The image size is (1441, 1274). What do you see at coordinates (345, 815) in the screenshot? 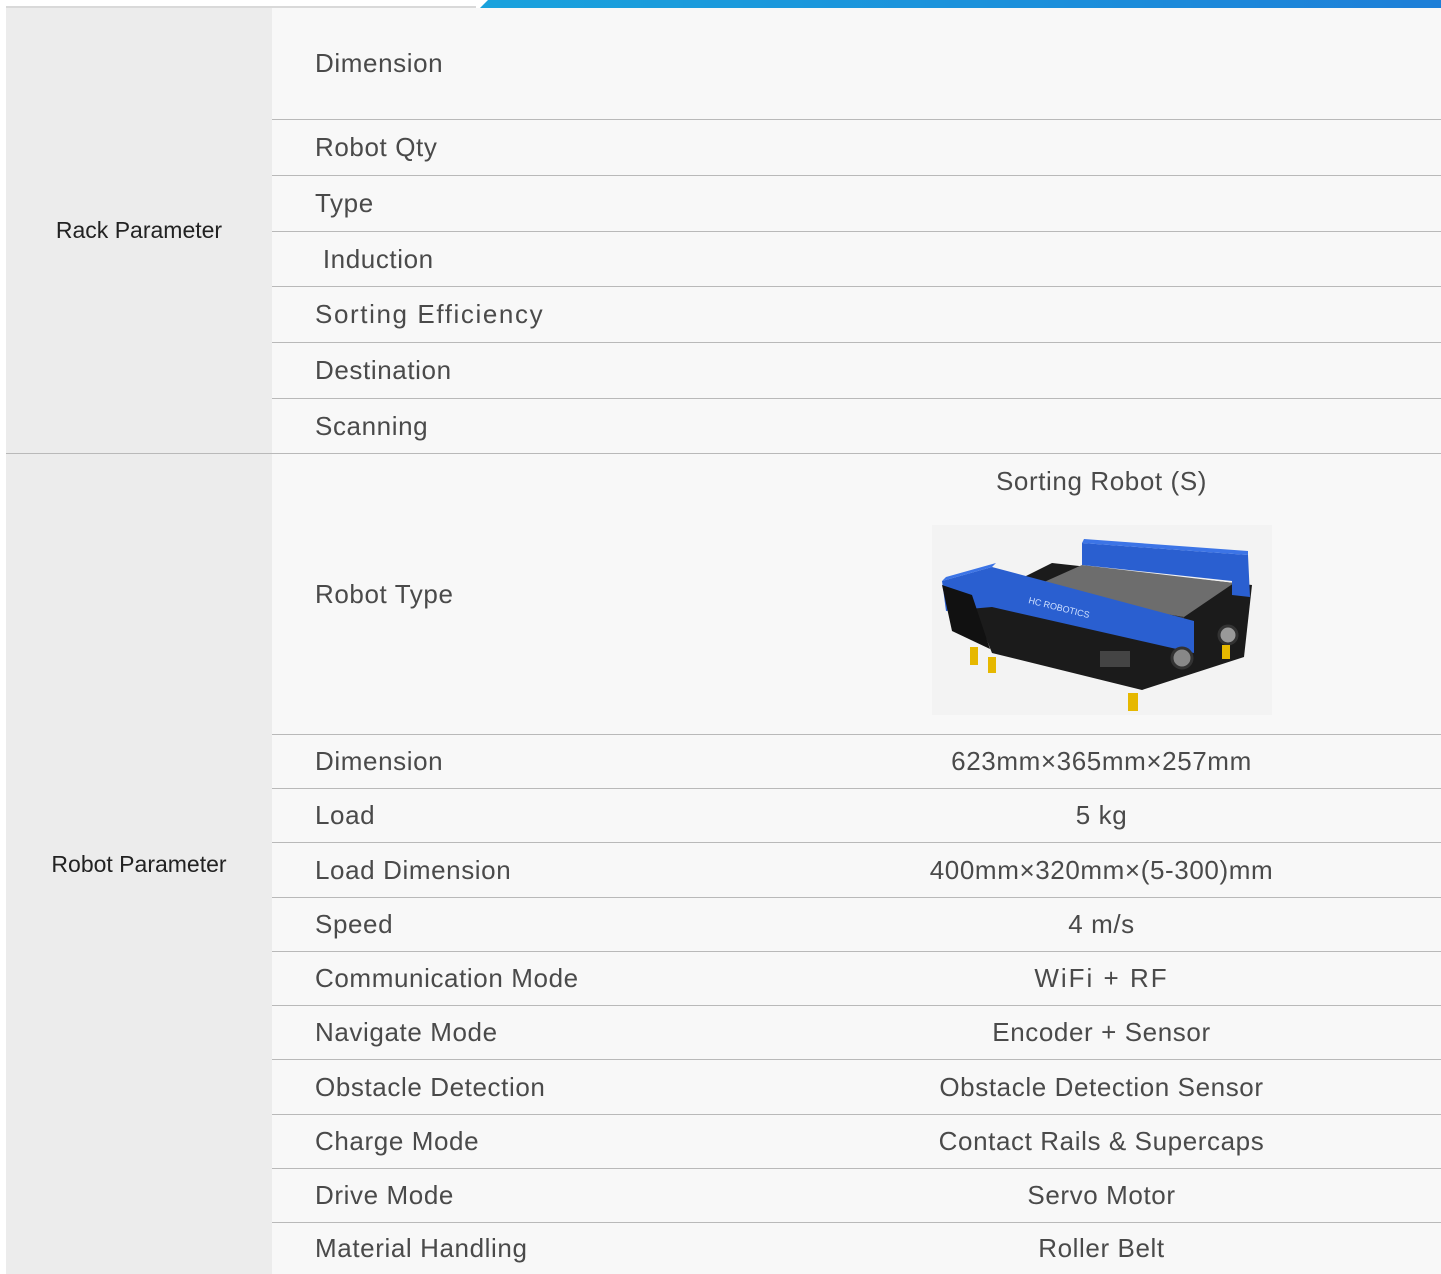
I see `row-name: Load` at bounding box center [345, 815].